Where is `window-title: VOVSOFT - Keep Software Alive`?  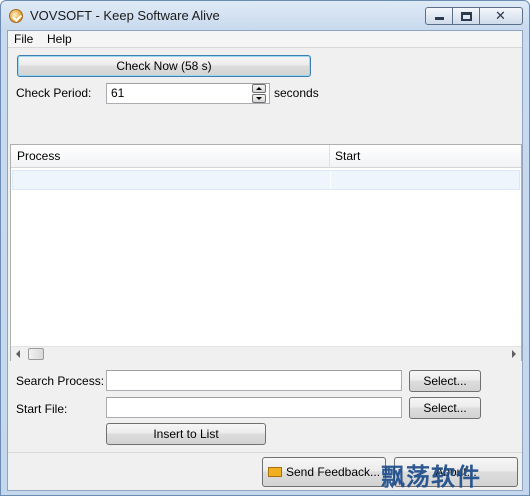 window-title: VOVSOFT - Keep Software Alive is located at coordinates (125, 15).